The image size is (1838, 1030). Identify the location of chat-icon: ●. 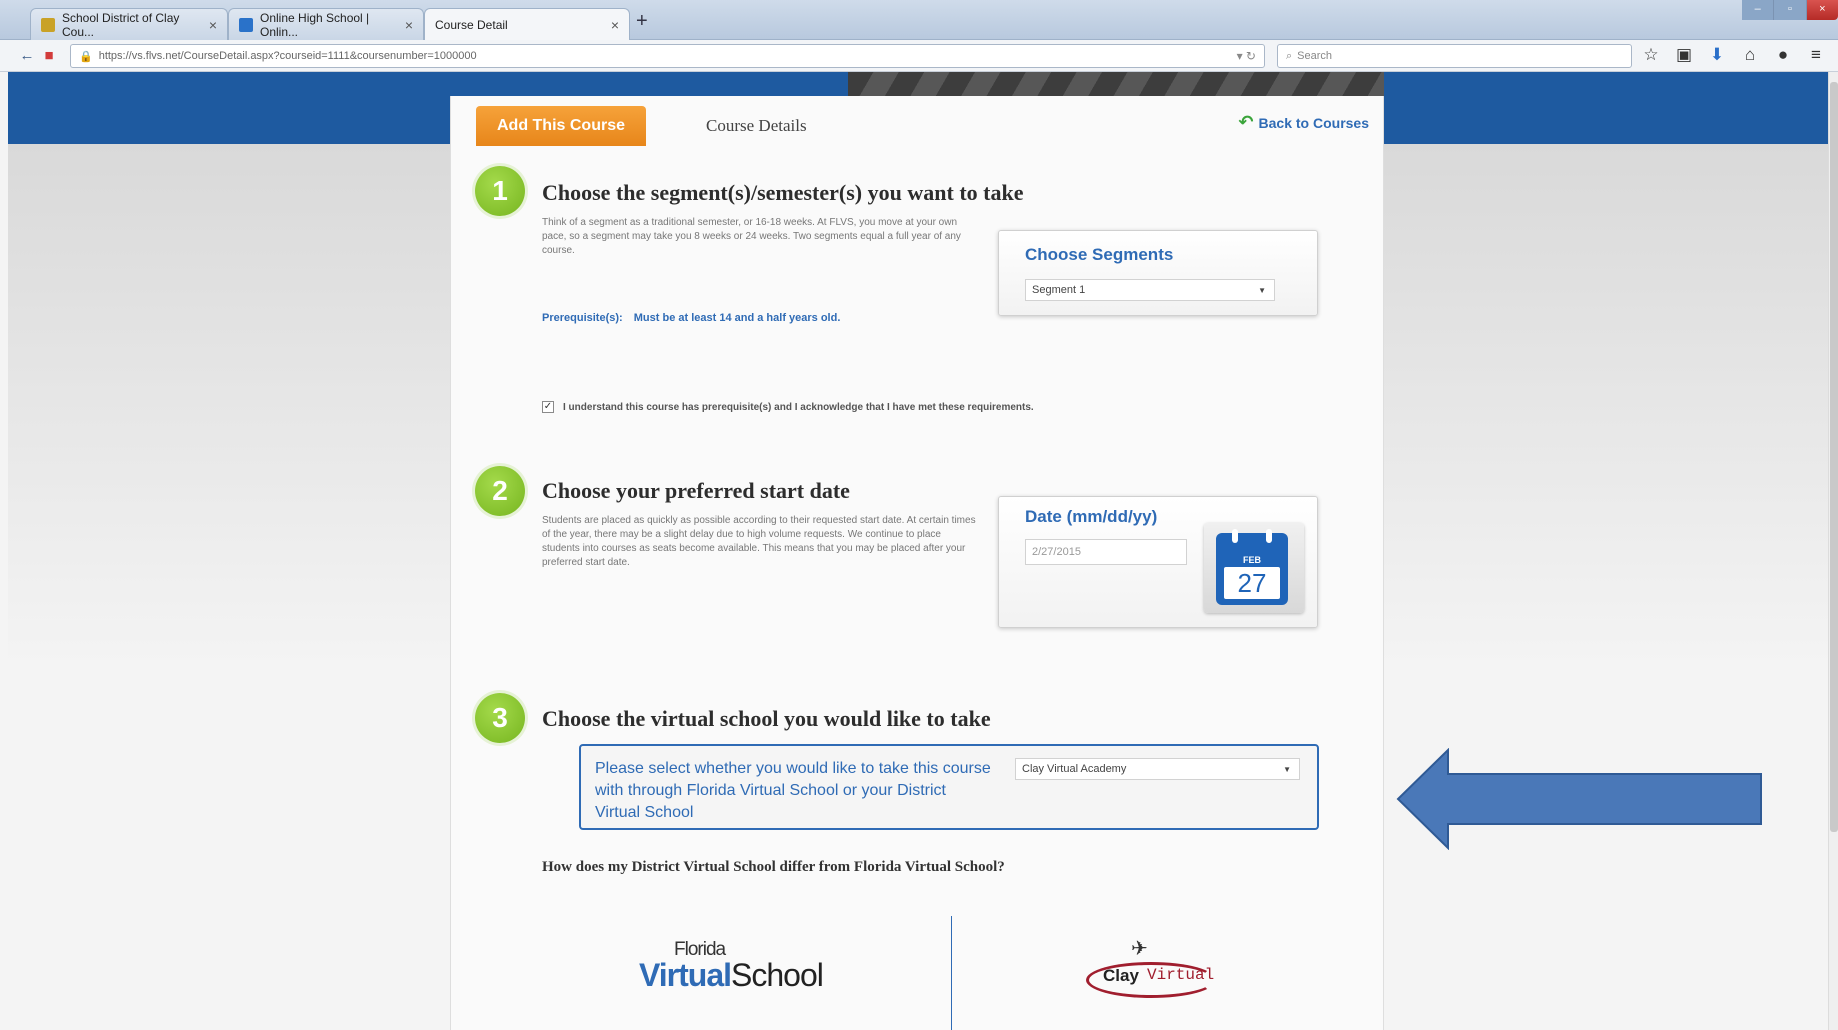
(1783, 55).